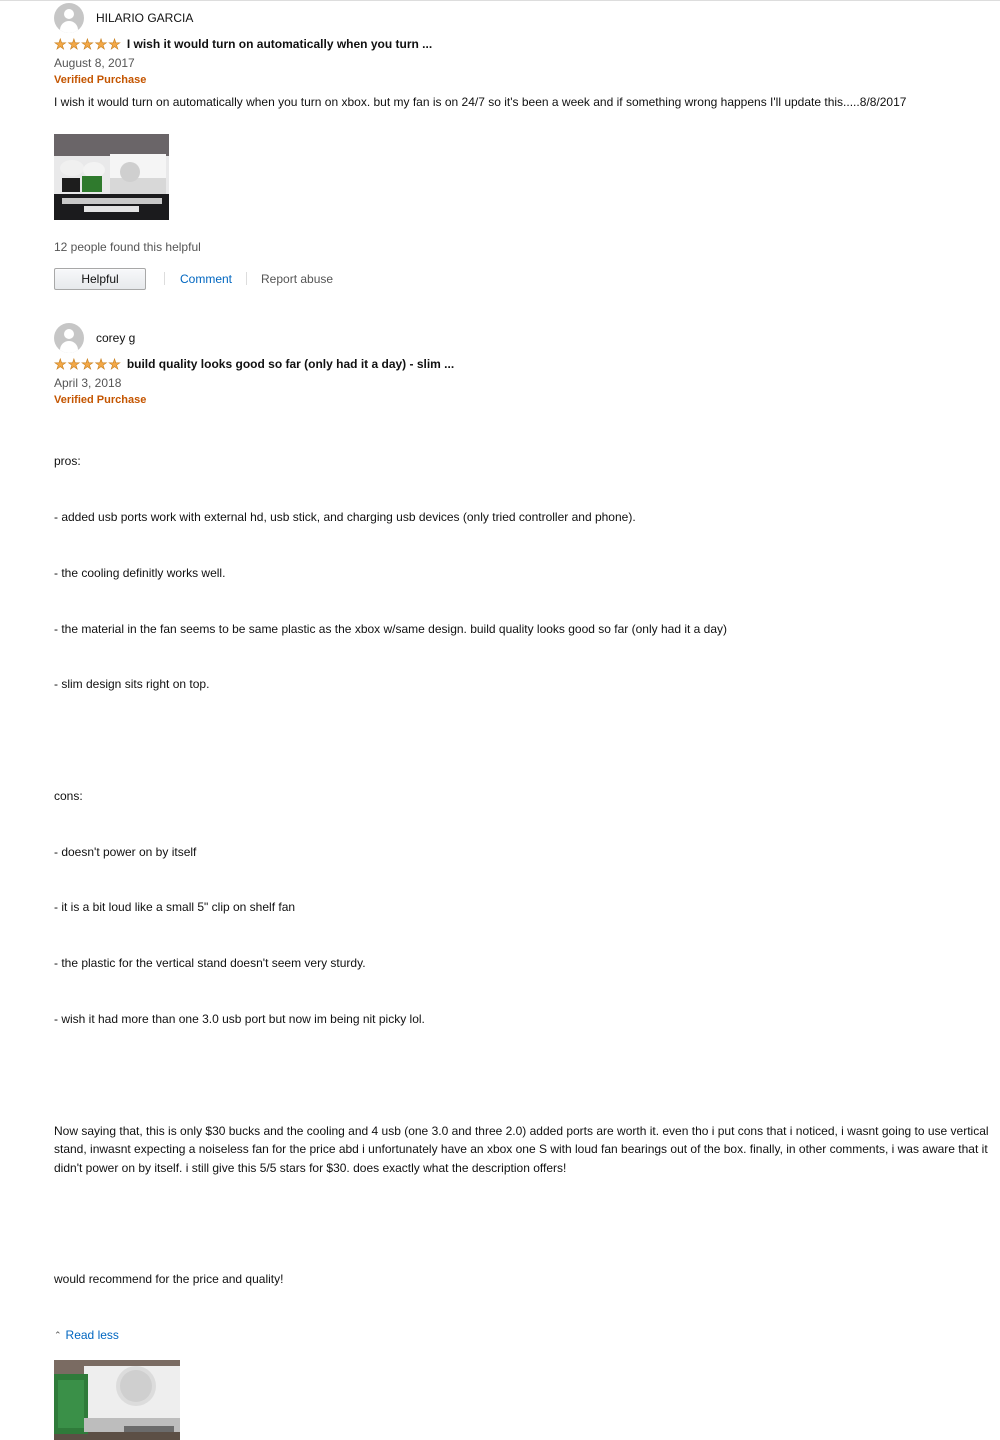 The image size is (1000, 1440). What do you see at coordinates (58, 1334) in the screenshot?
I see `chevron-up-icon: ⌃` at bounding box center [58, 1334].